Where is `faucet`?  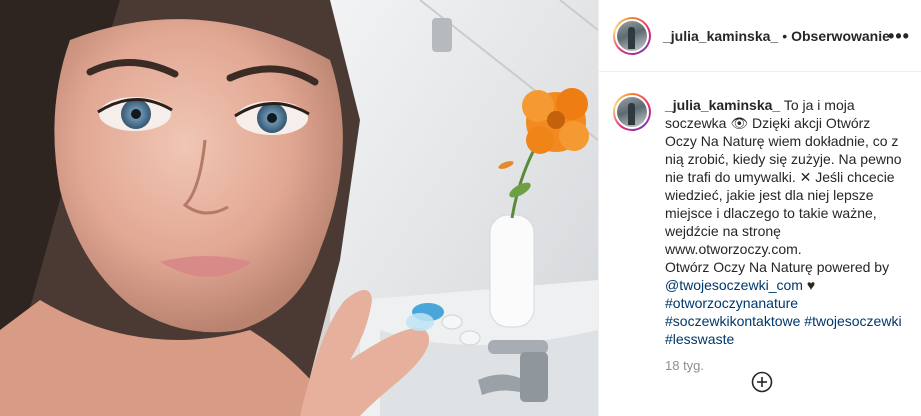 faucet is located at coordinates (518, 347).